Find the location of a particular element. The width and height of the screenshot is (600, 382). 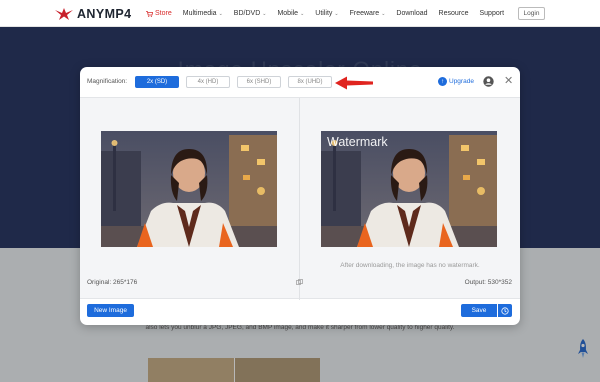

upgrade-label: Upgrade is located at coordinates (461, 81).